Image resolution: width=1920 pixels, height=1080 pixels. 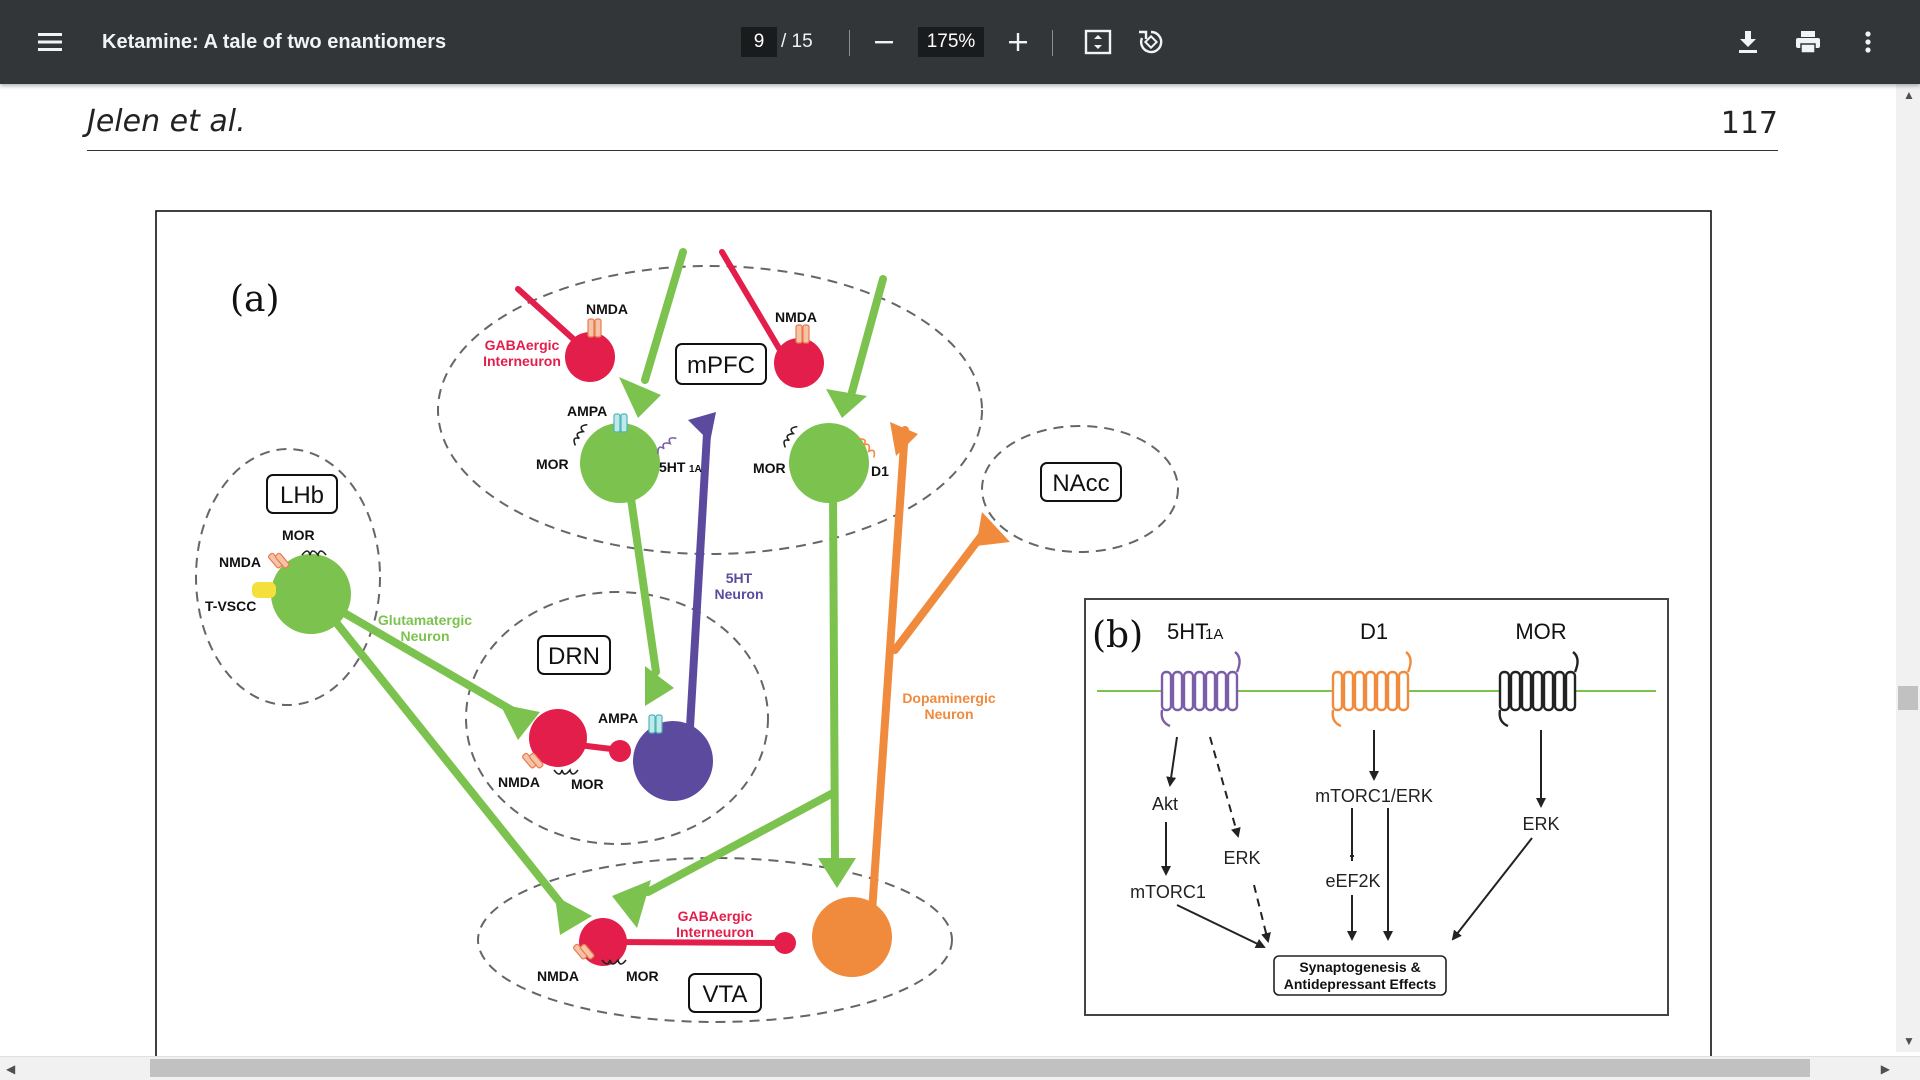 I want to click on label-dopaminergic: Dopaminergic, so click(x=949, y=698).